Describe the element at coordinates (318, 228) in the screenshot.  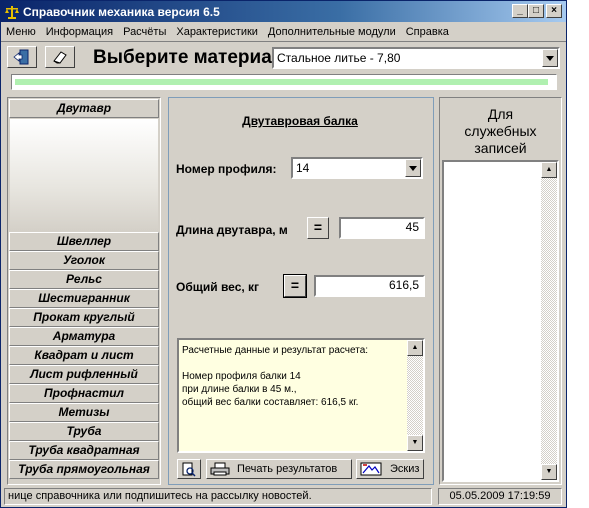
I see `length-equals-button: =` at that location.